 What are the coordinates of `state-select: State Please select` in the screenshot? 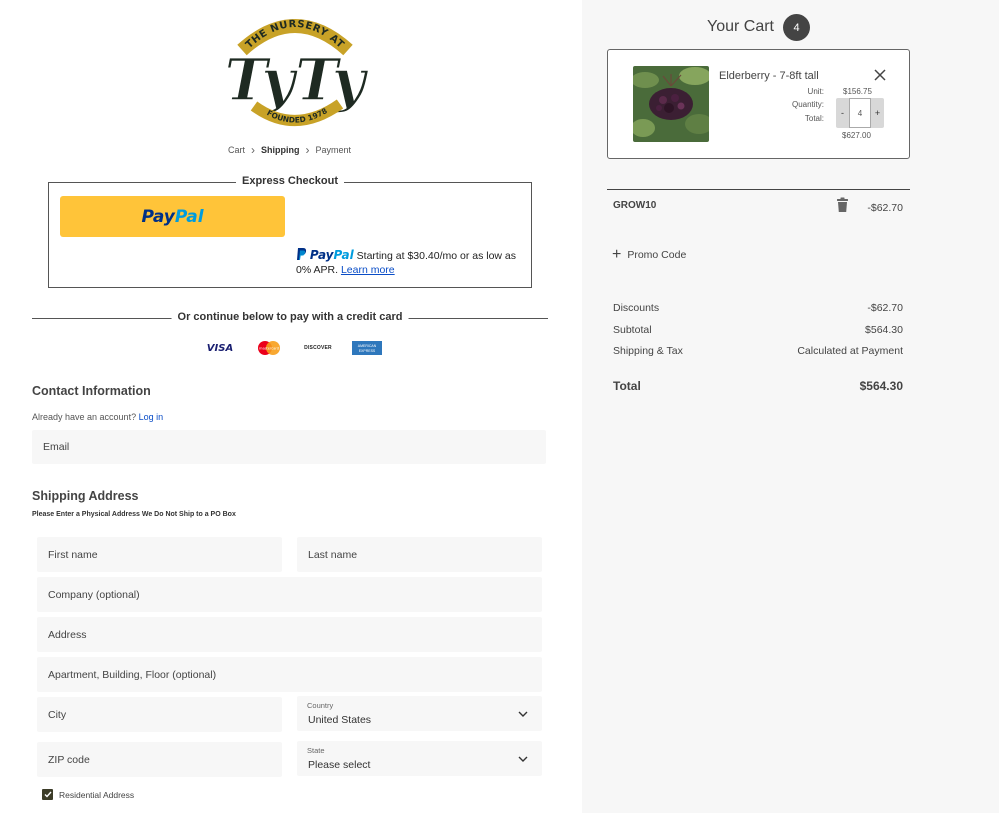 It's located at (419, 758).